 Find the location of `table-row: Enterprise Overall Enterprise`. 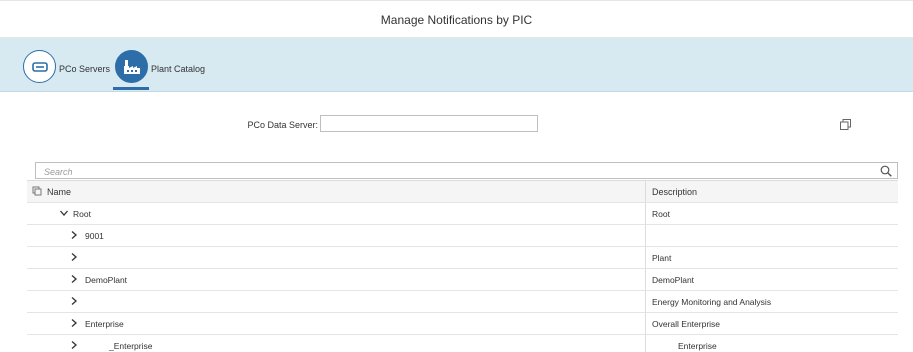

table-row: Enterprise Overall Enterprise is located at coordinates (462, 324).